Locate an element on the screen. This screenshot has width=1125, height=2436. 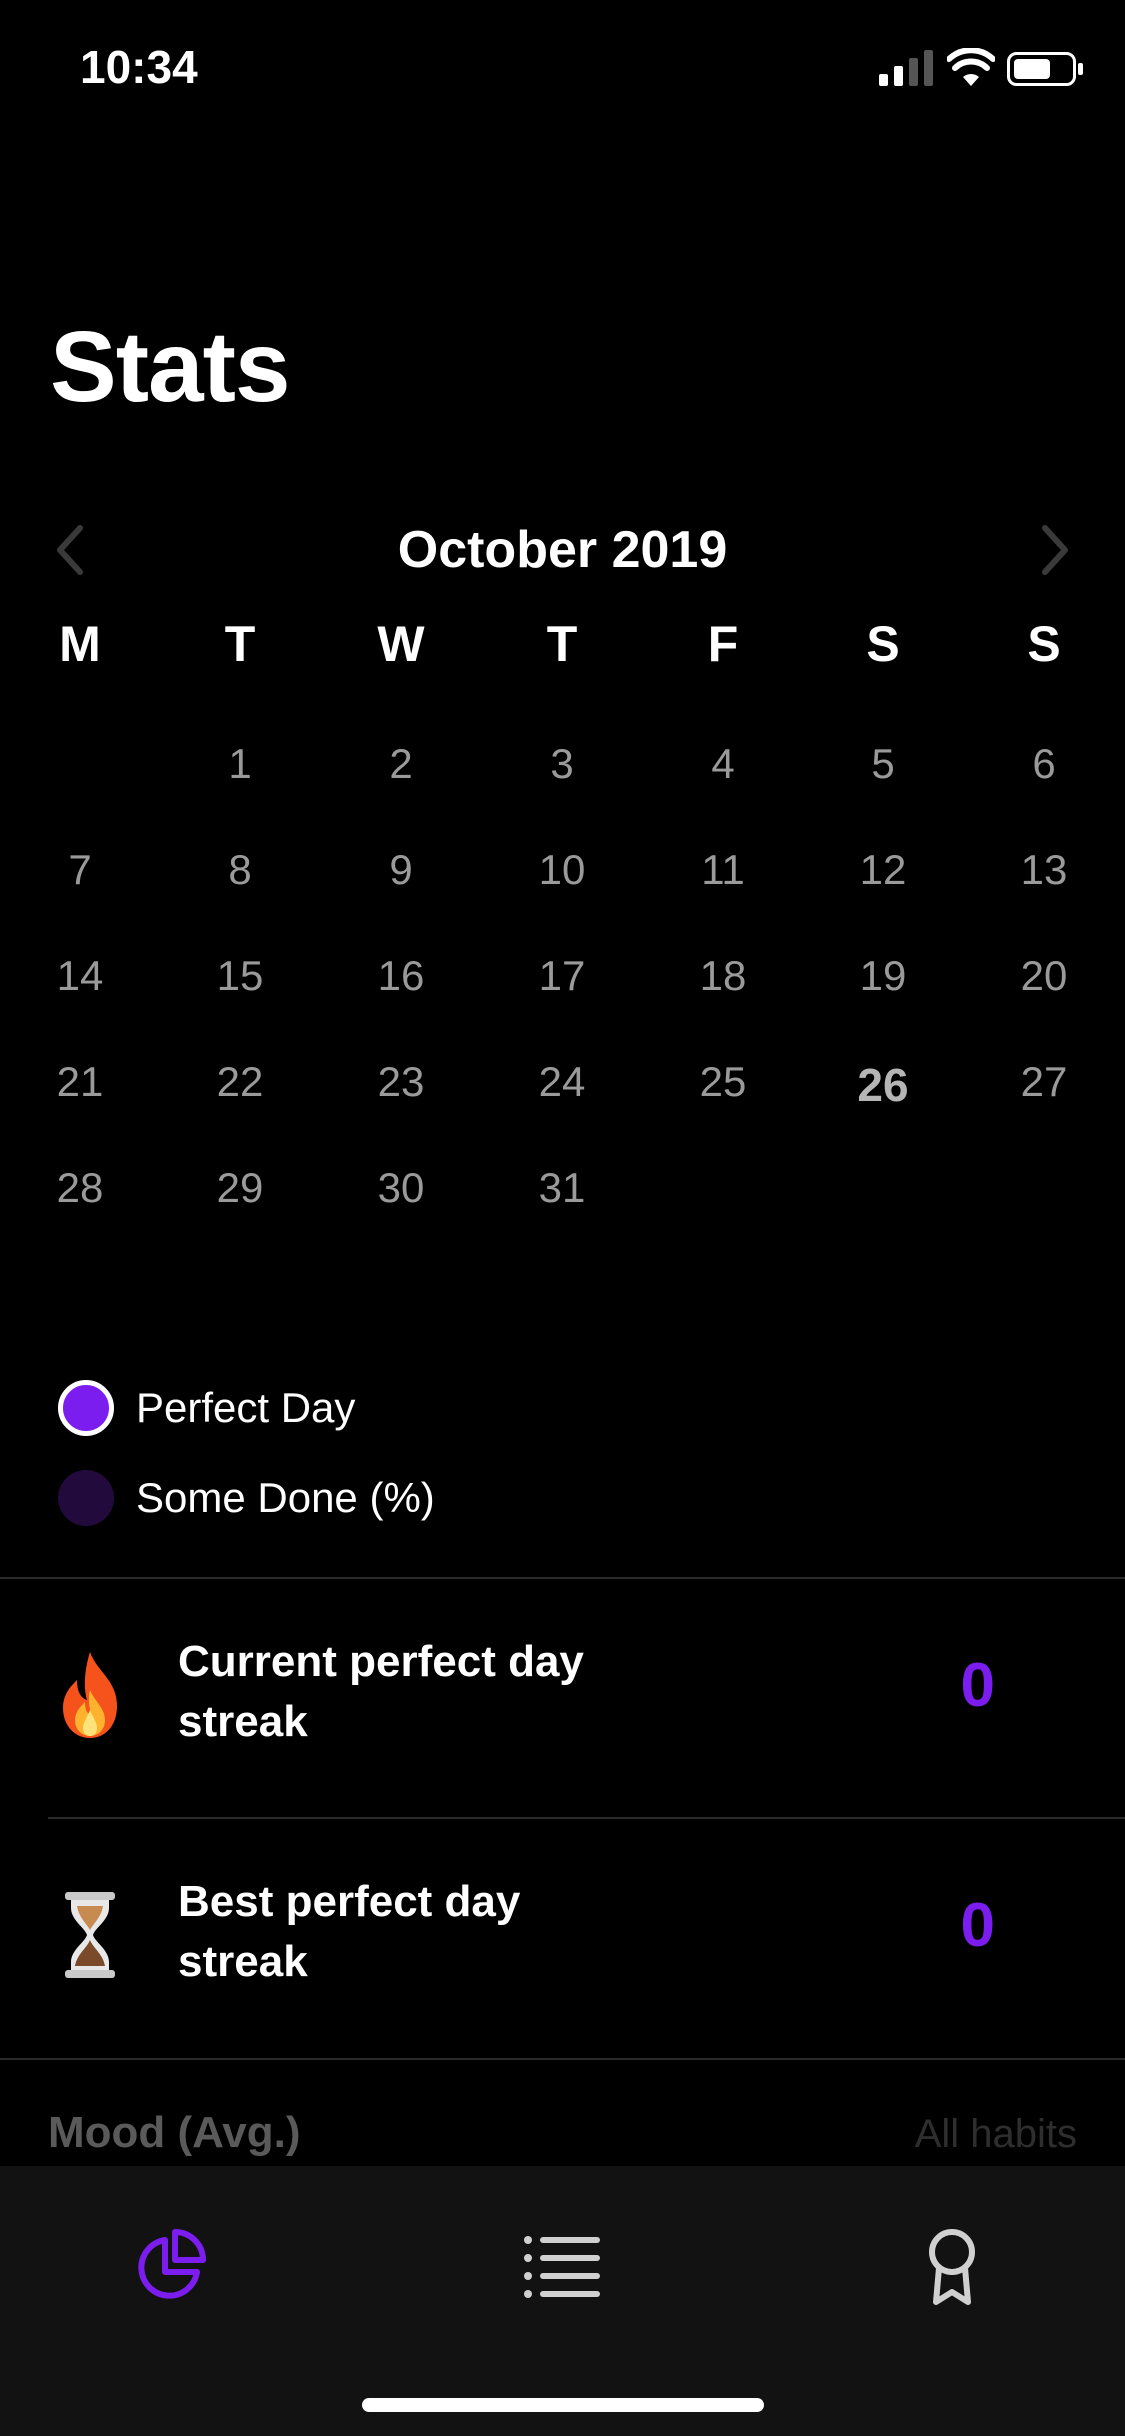
mood-filter-button: All habits is located at coordinates (996, 2134).